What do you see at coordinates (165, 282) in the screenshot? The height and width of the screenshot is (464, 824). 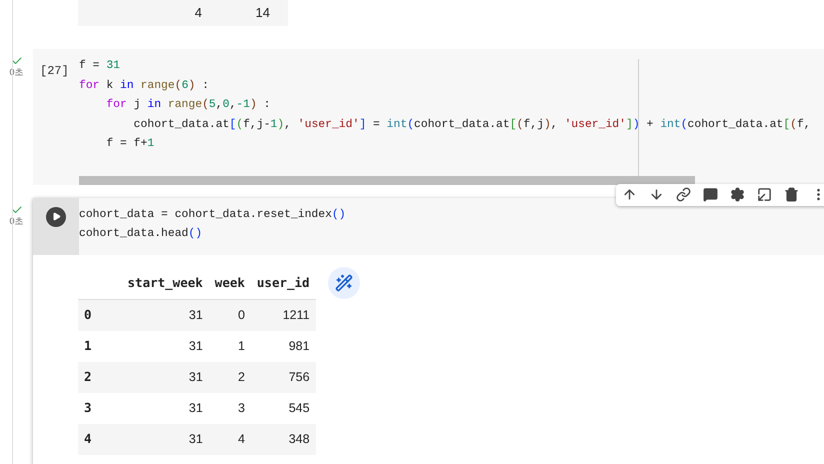 I see `column-header: start_week` at bounding box center [165, 282].